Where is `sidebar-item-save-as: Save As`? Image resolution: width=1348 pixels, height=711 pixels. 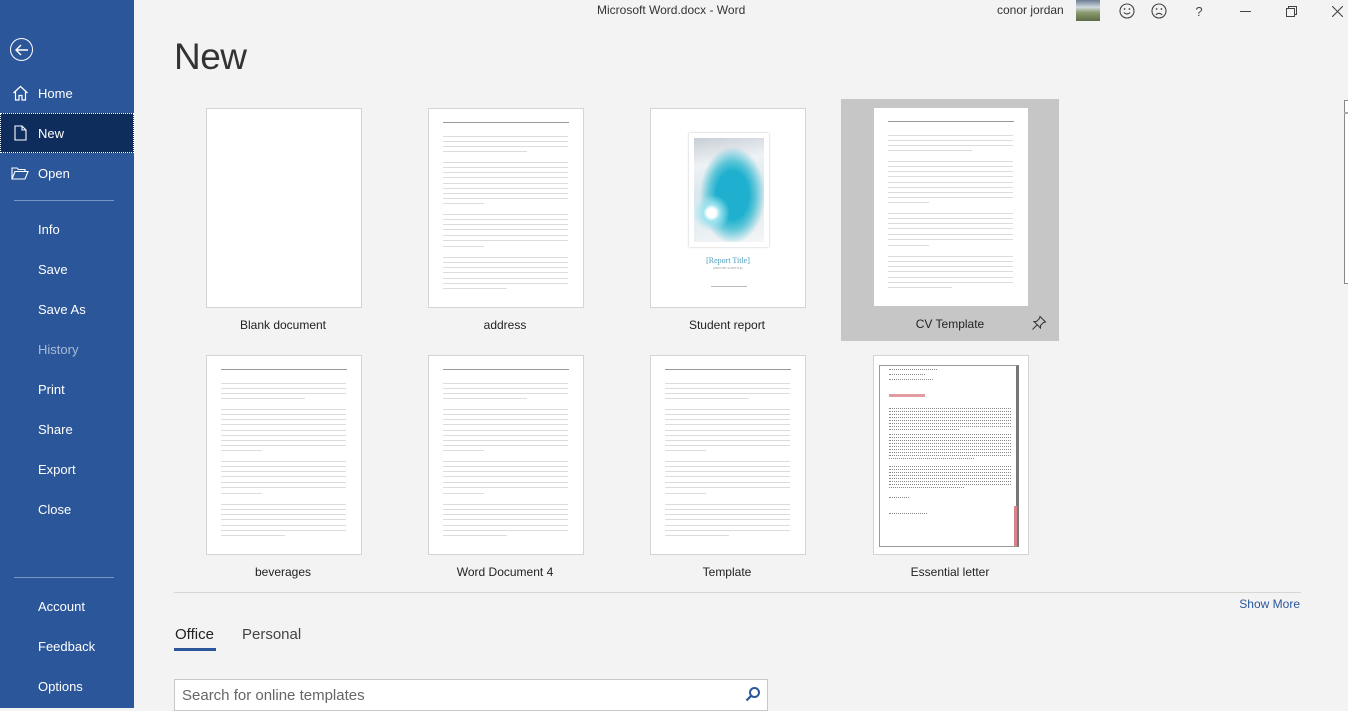
sidebar-item-save-as: Save As is located at coordinates (67, 309).